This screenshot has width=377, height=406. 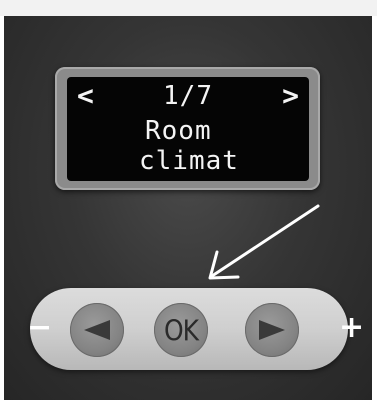 I want to click on left-button, so click(x=97, y=330).